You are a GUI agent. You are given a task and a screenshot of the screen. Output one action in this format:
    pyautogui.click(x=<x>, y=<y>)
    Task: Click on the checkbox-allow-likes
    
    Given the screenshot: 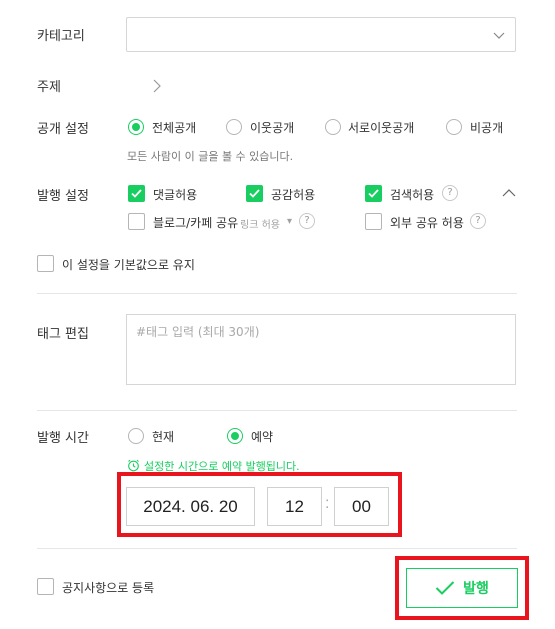 What is the action you would take?
    pyautogui.click(x=254, y=193)
    